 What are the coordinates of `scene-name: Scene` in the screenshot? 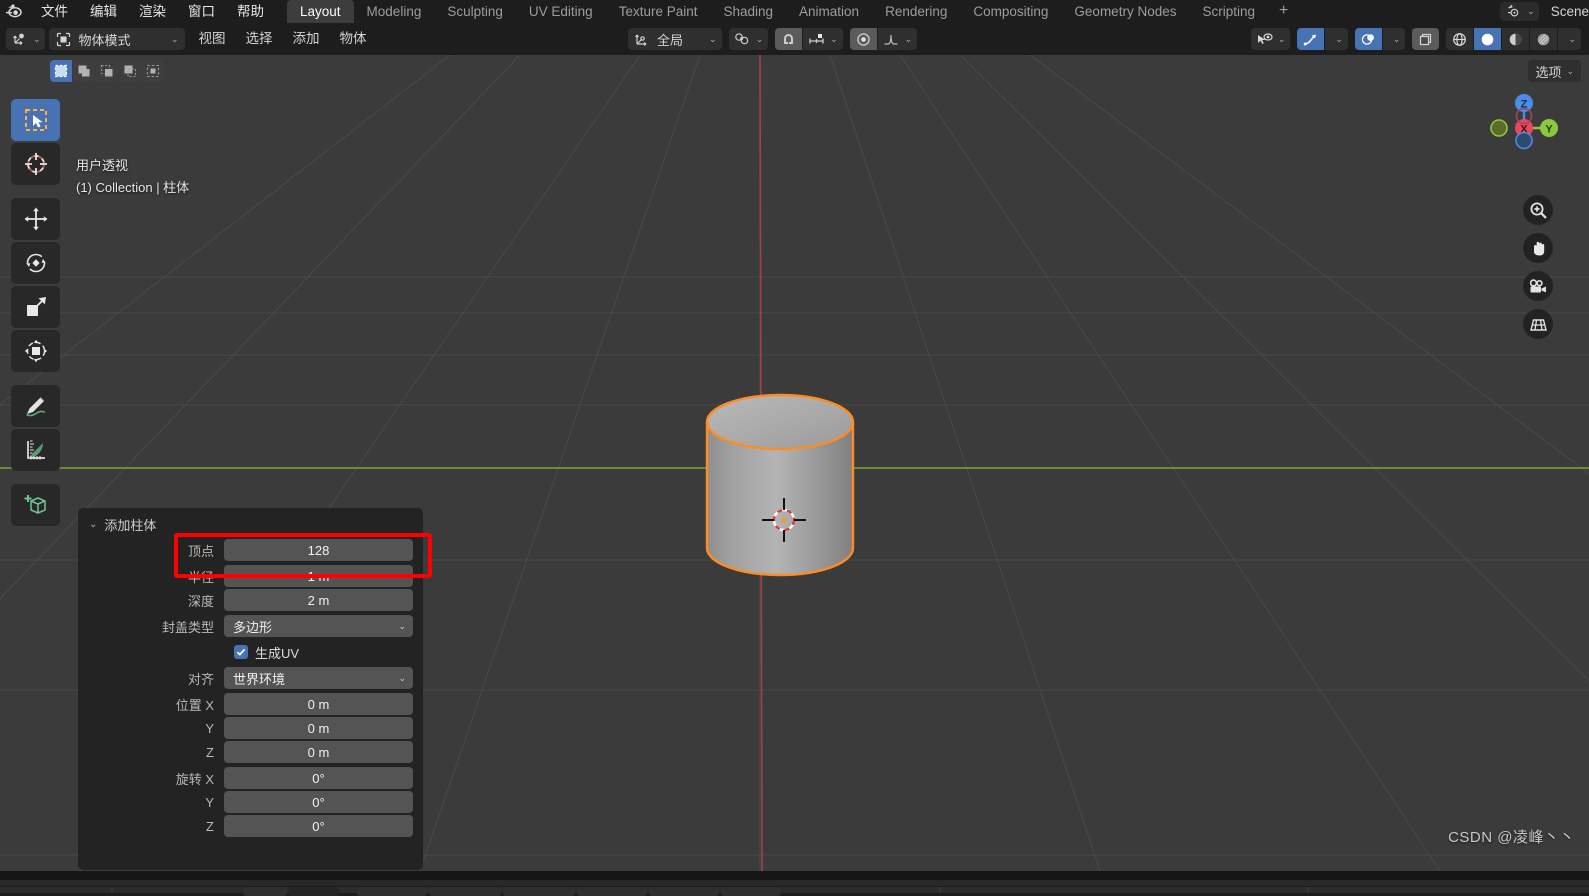 It's located at (1566, 11).